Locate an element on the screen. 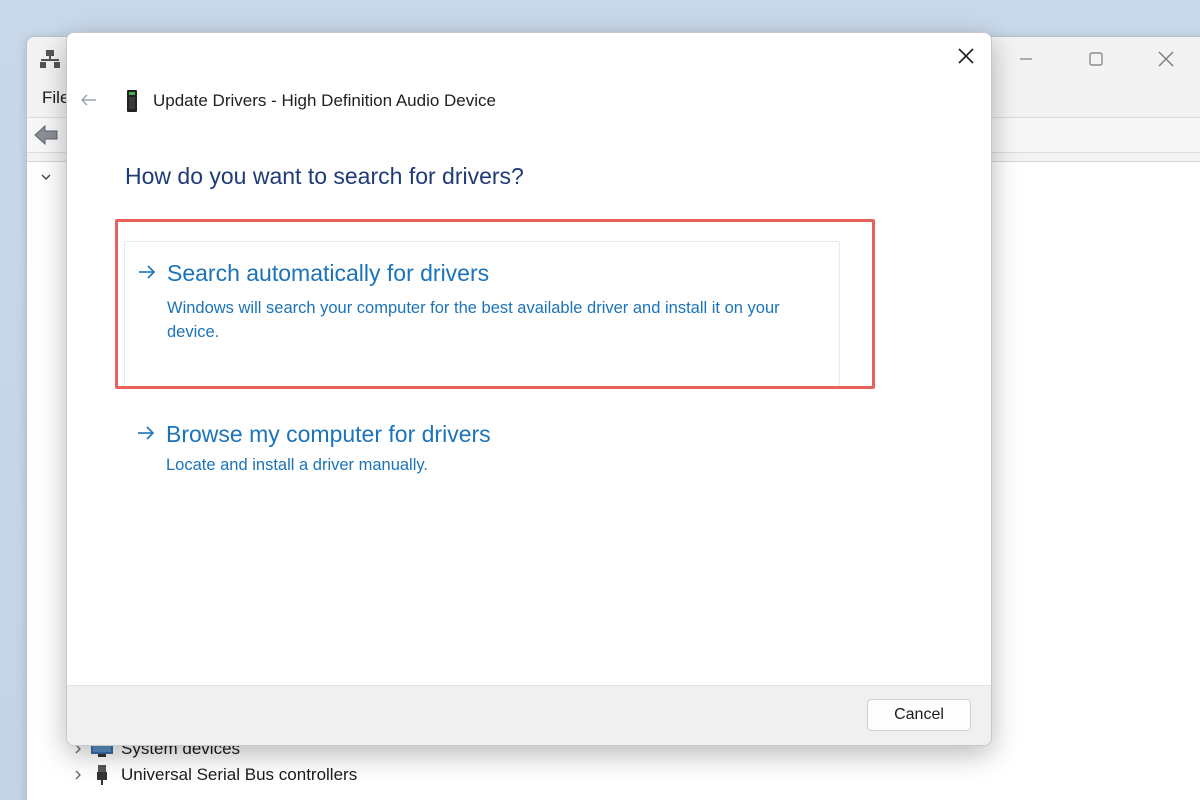  window-close-button is located at coordinates (1165, 59).